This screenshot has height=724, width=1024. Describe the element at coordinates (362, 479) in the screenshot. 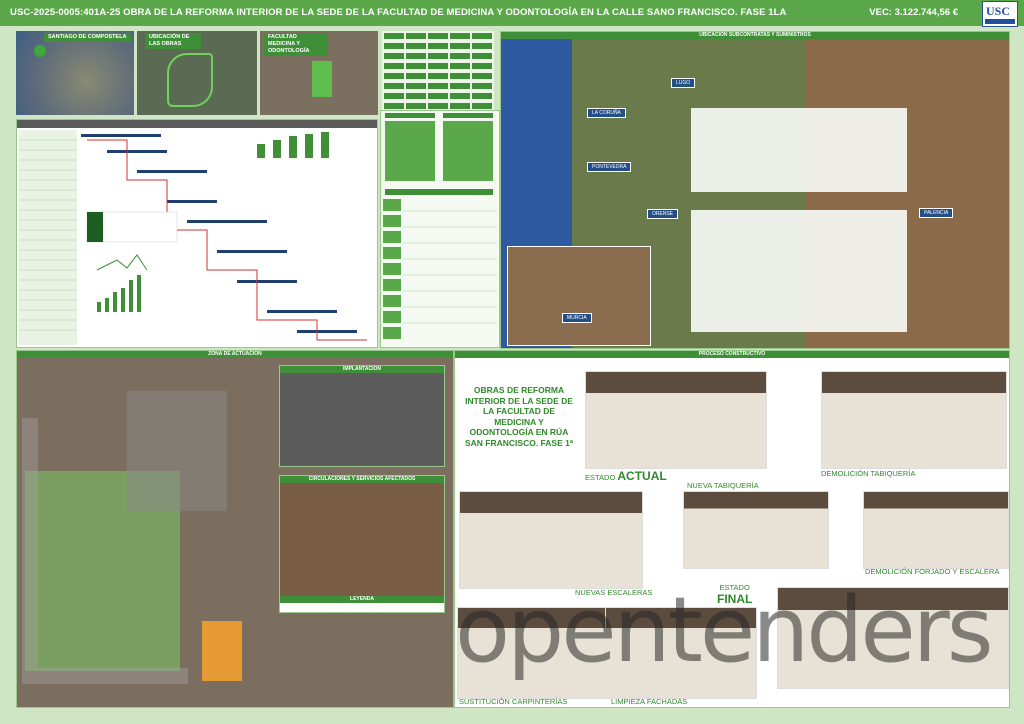

I see `circulaciones-title: CIRCULACIONES Y SERVICIOS AFECTADOS` at that location.